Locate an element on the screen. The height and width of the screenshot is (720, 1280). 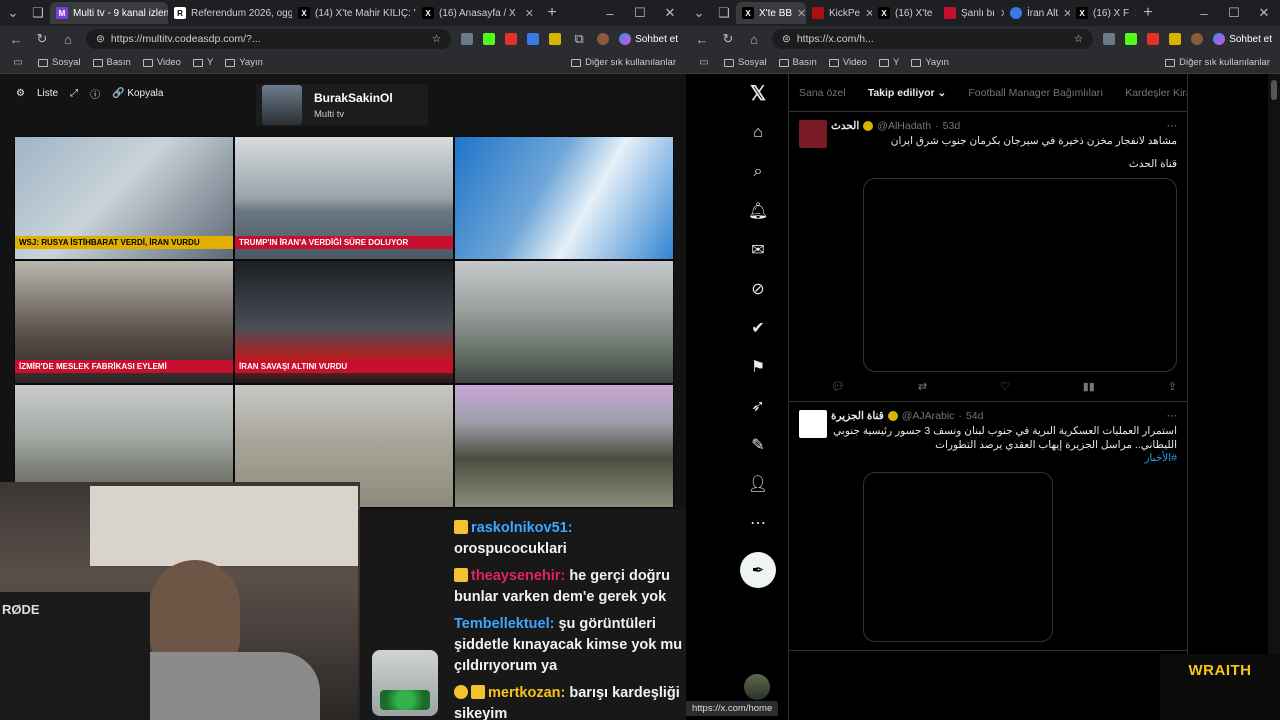
scrollbar is located at coordinates (1274, 397).